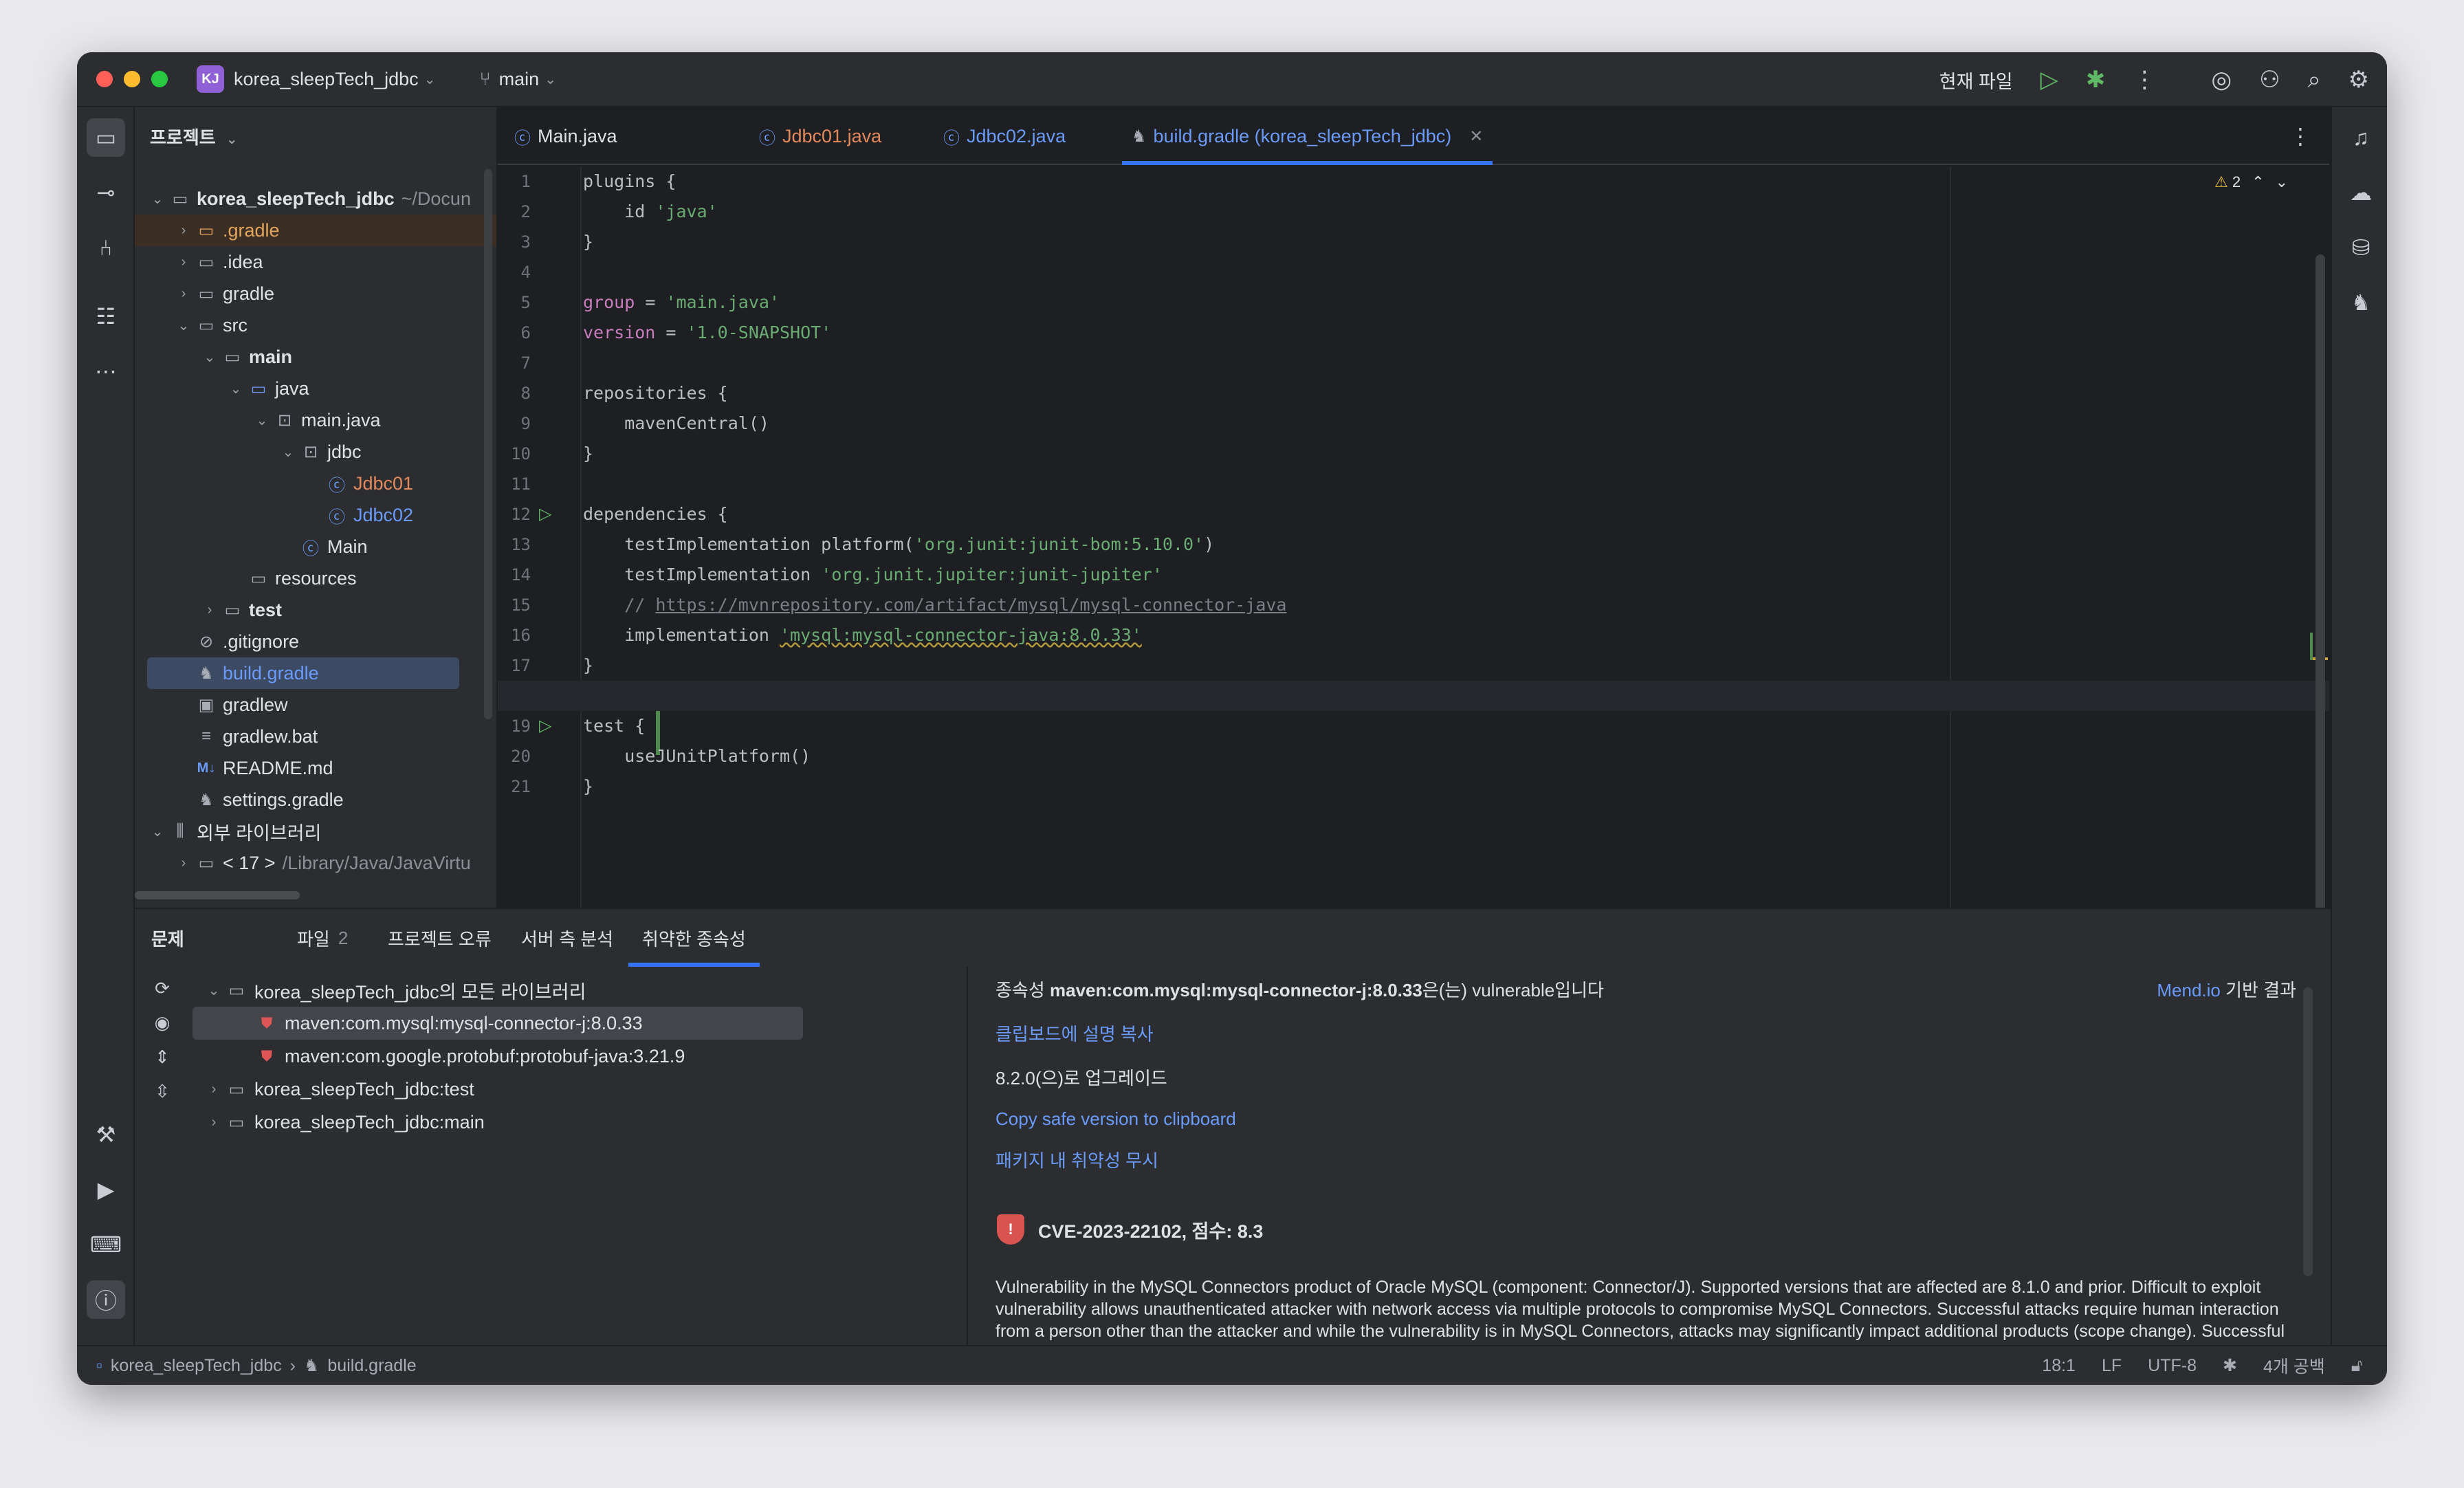 This screenshot has height=1488, width=2464. I want to click on ai-assistant-icon: ◎, so click(2221, 80).